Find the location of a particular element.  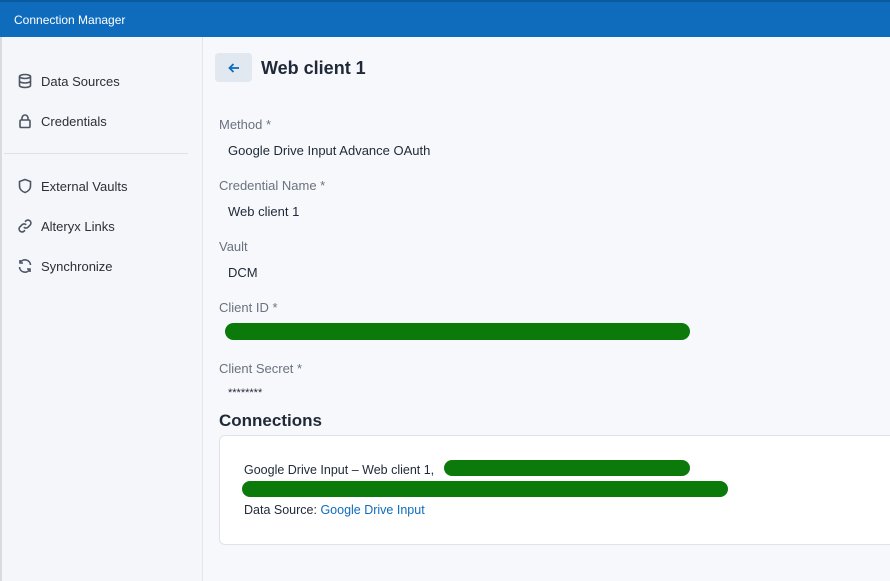

database-icon is located at coordinates (25, 81).